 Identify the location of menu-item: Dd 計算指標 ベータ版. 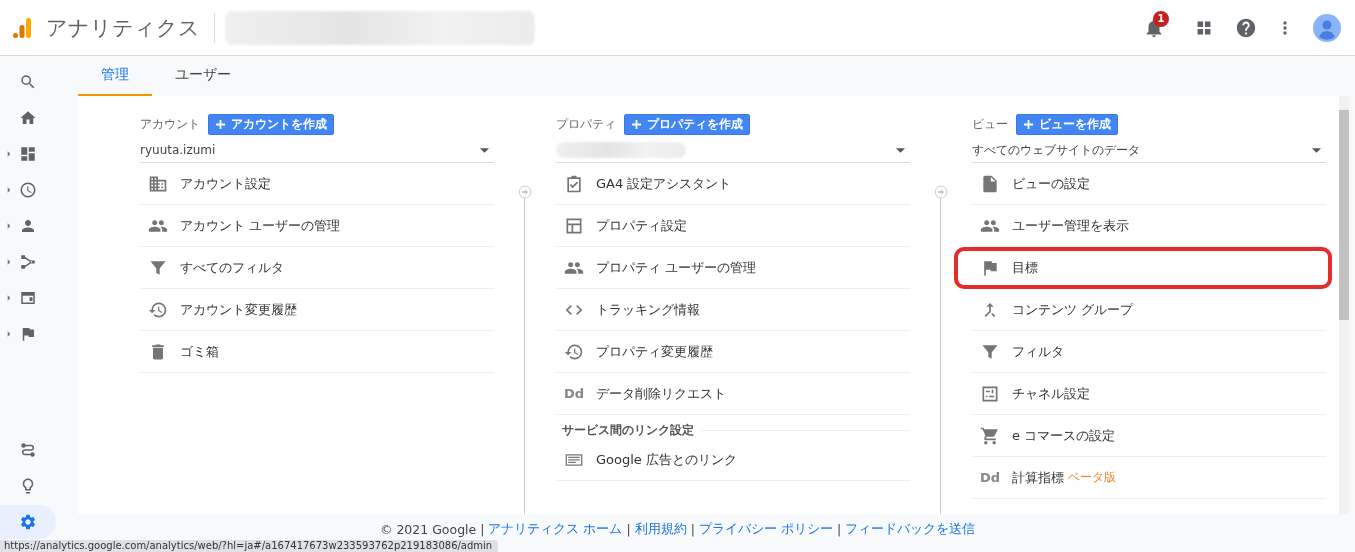
(1149, 478).